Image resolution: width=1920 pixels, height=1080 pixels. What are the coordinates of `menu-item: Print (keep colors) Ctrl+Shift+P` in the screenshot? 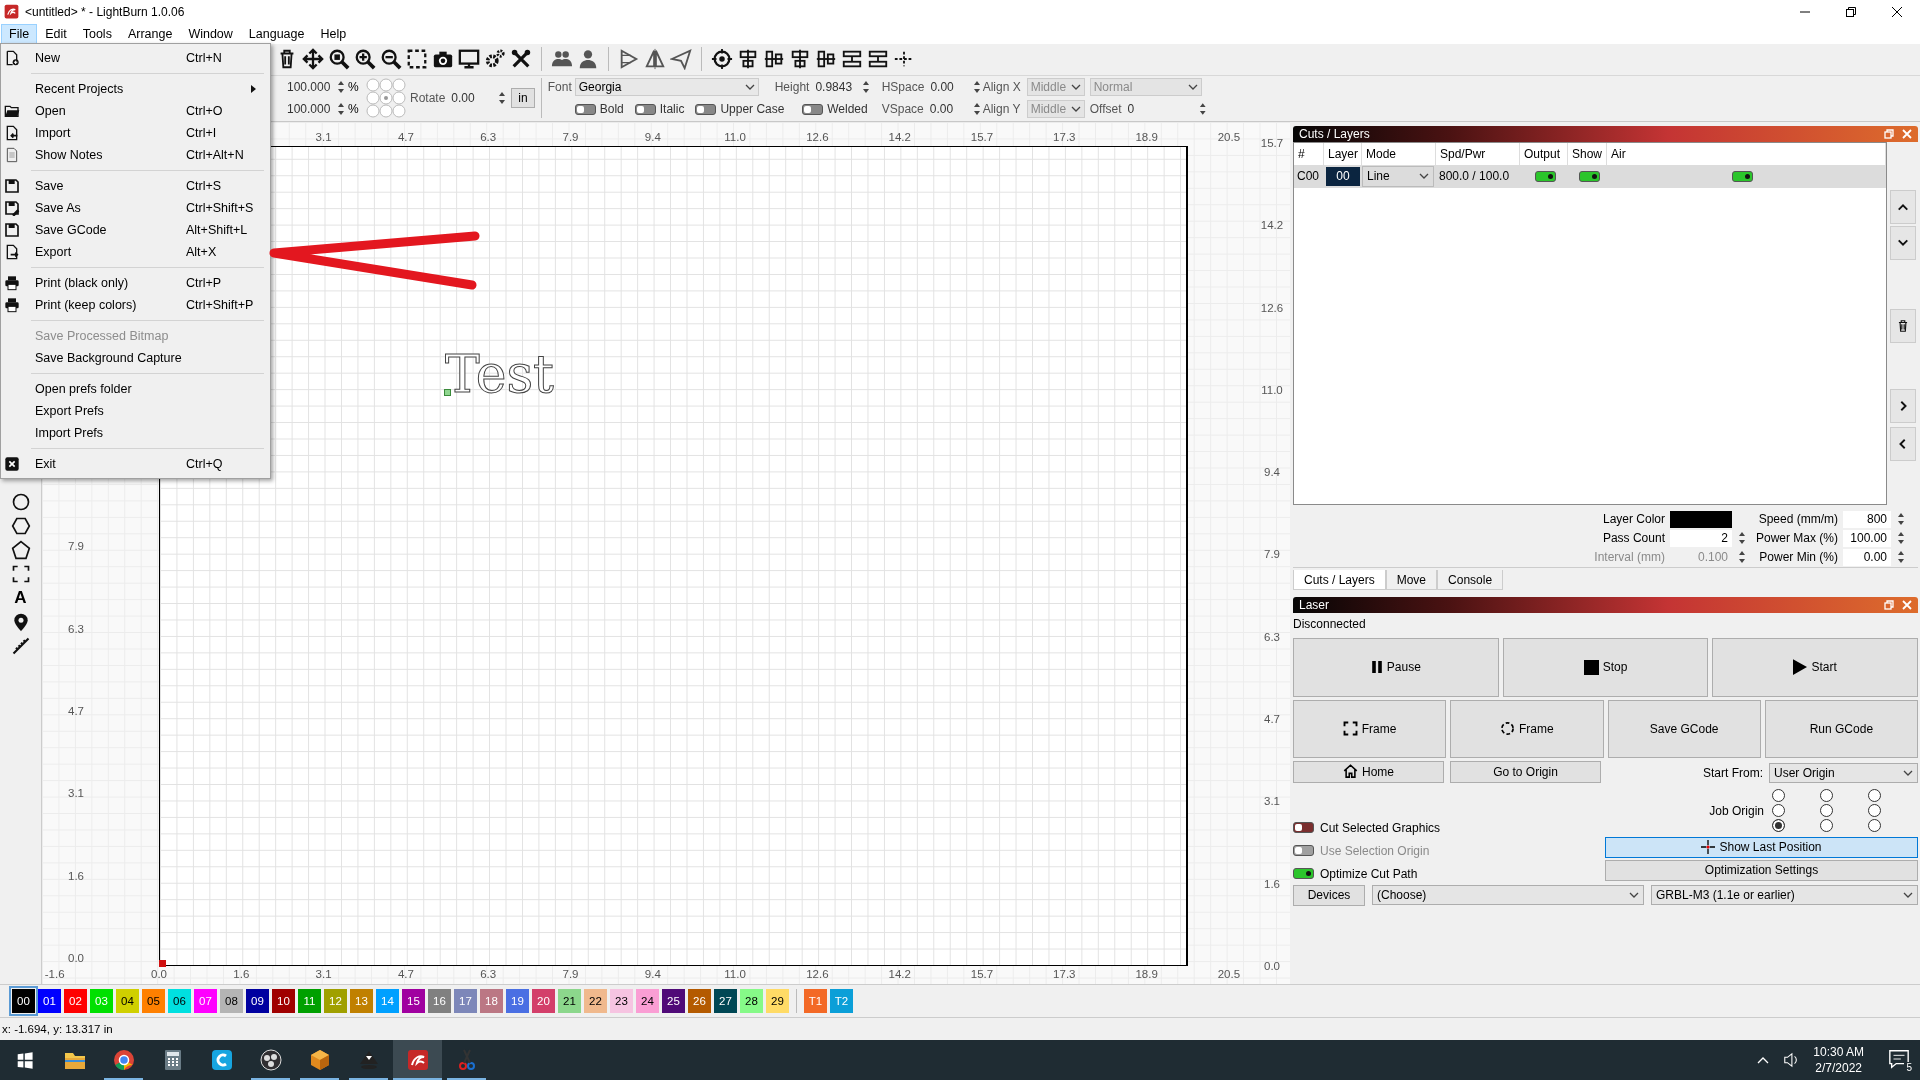 It's located at (135, 305).